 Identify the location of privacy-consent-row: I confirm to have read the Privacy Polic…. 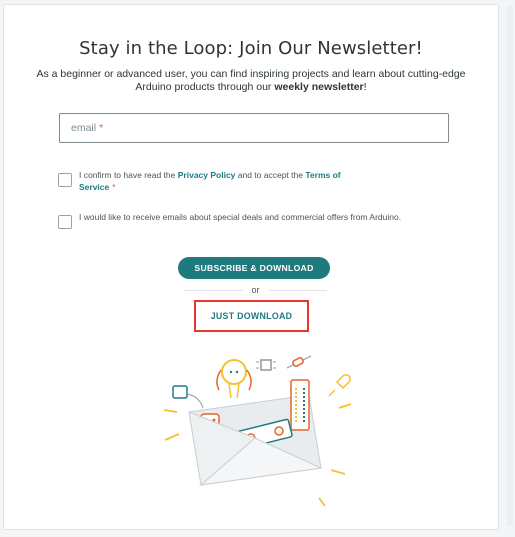
(218, 181).